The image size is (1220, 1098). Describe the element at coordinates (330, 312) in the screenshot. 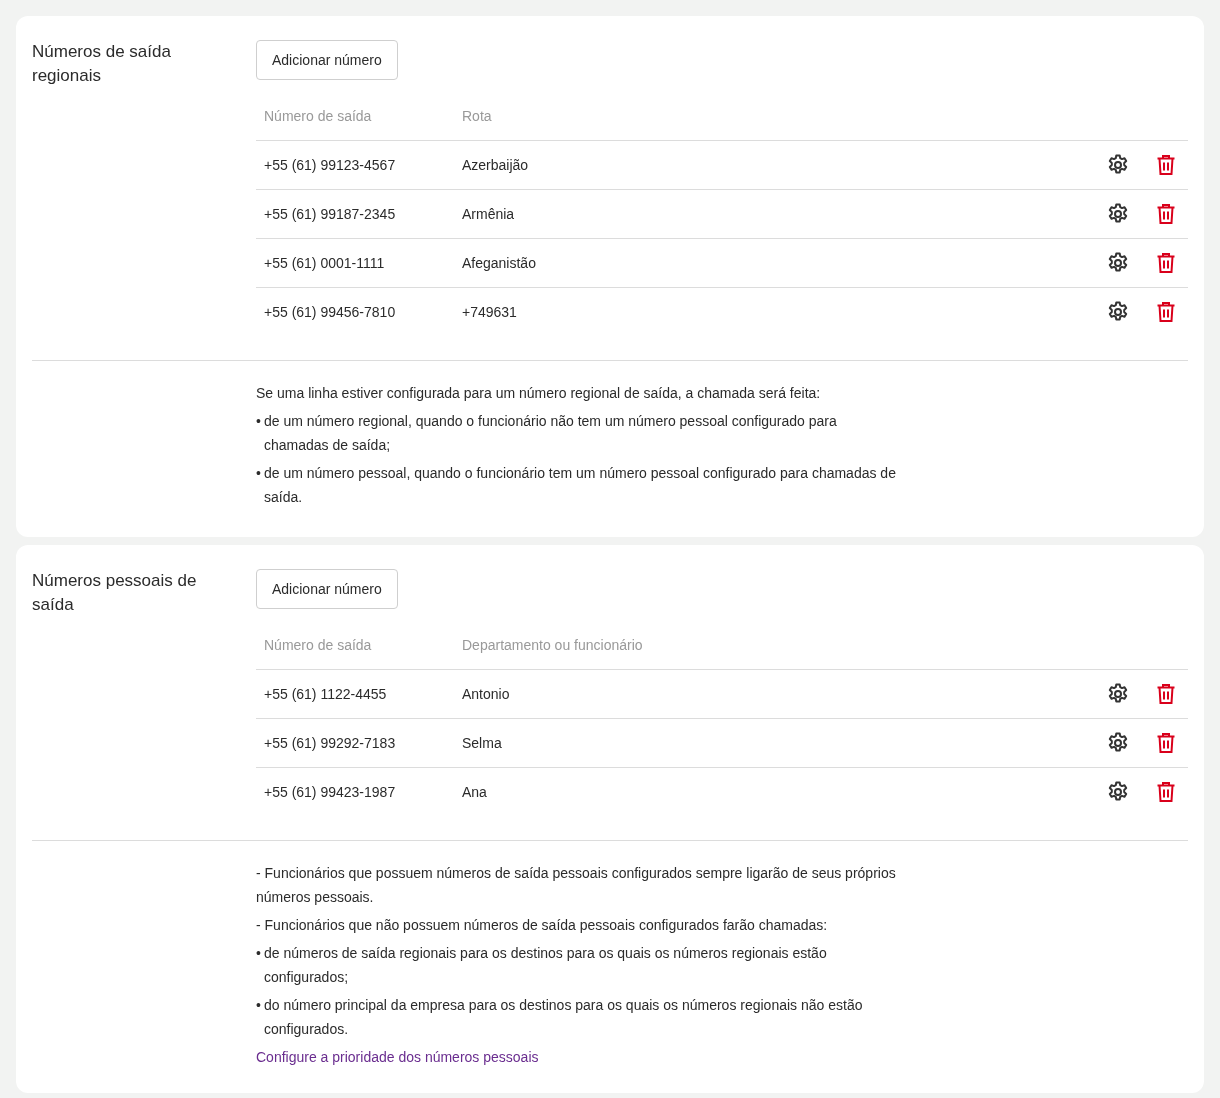

I see `table-cell-text: +55 (61) 99456-7810` at that location.